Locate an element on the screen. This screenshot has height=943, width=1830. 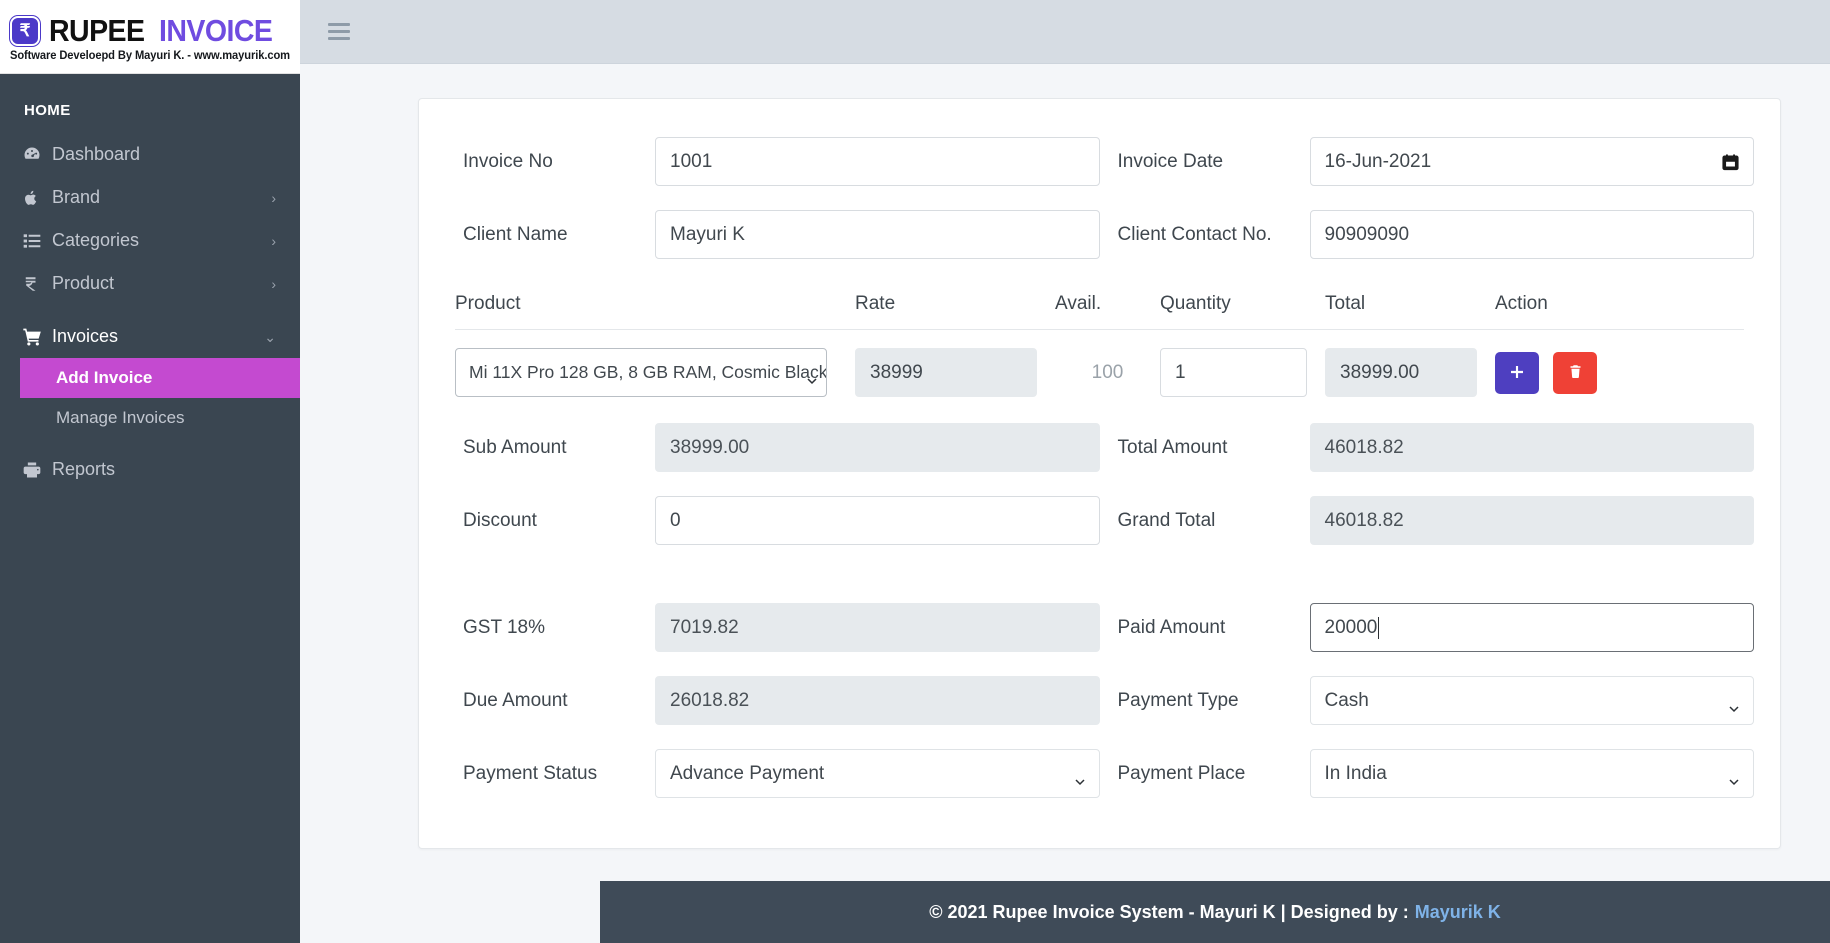
rupee-badge-icon: ₹ is located at coordinates (25, 30).